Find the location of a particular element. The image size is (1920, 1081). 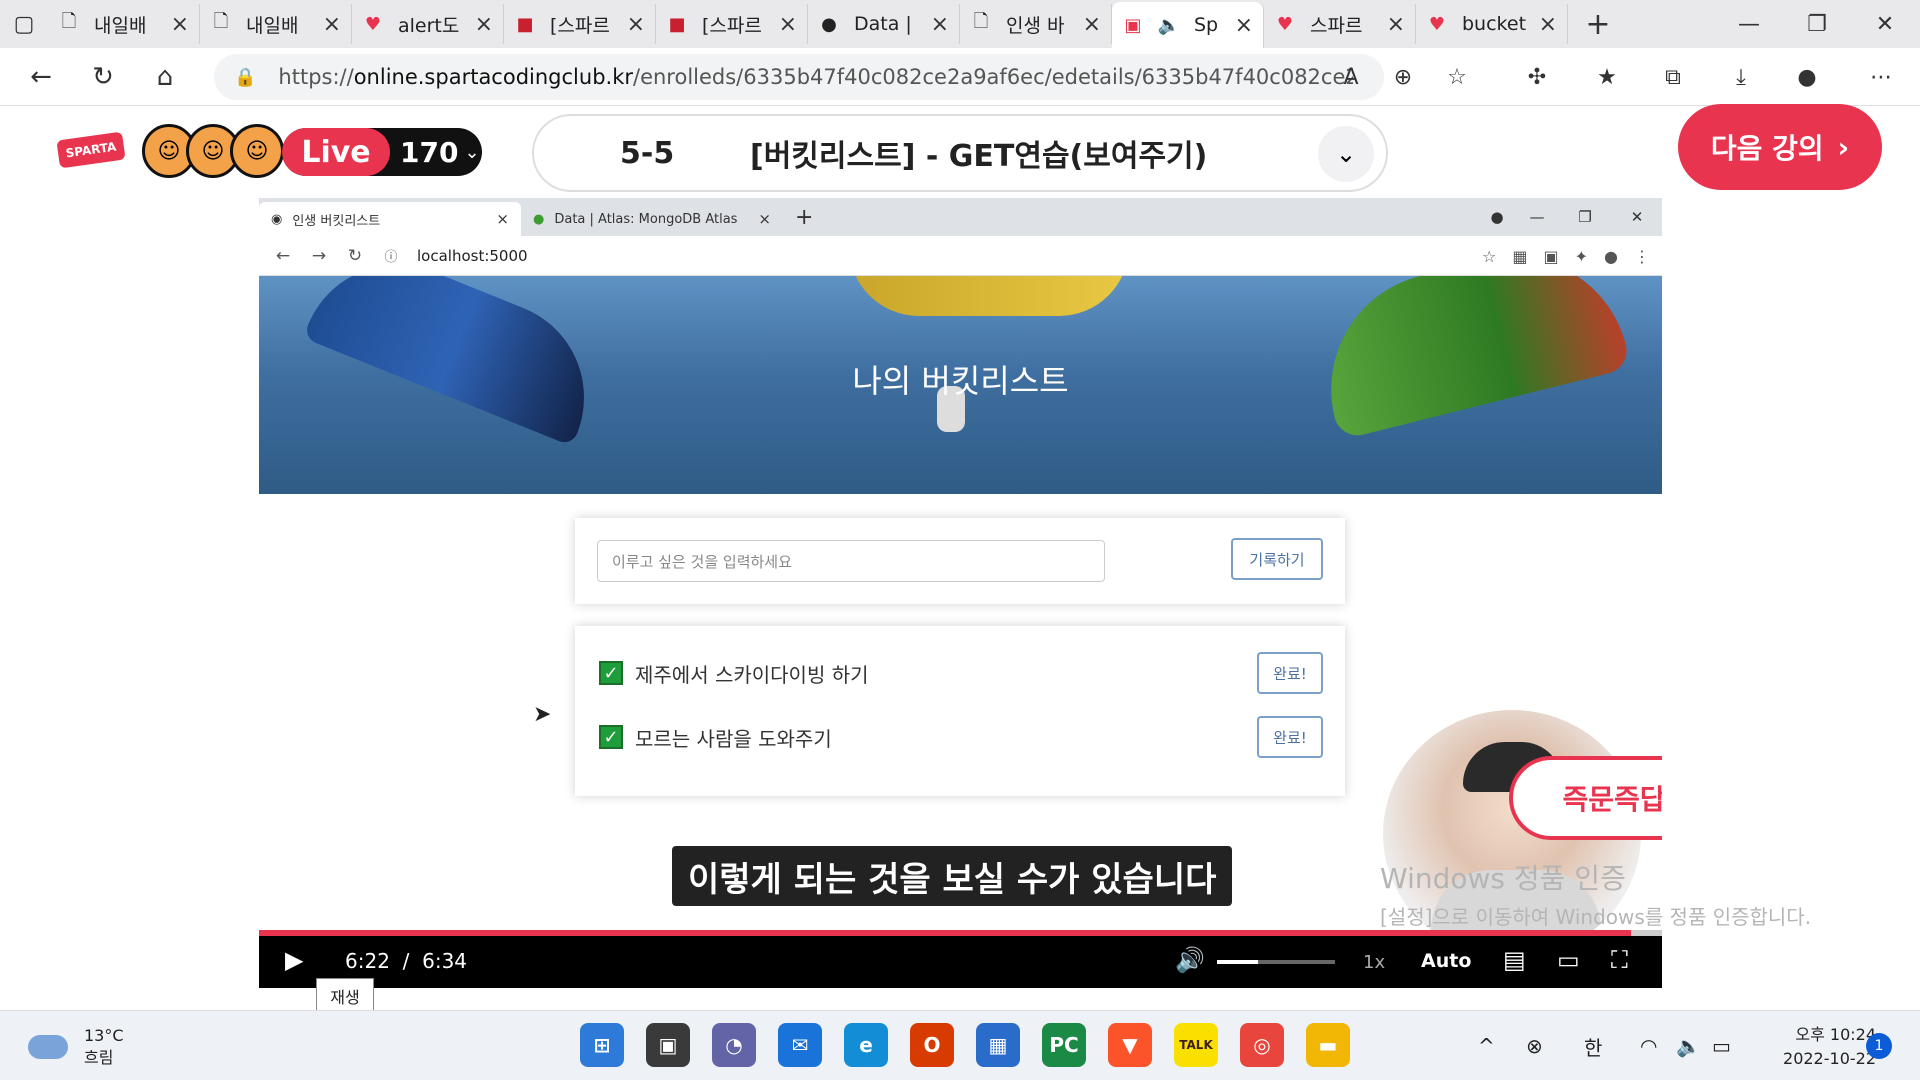

kakaotalk-icon: TALK is located at coordinates (1196, 1045).